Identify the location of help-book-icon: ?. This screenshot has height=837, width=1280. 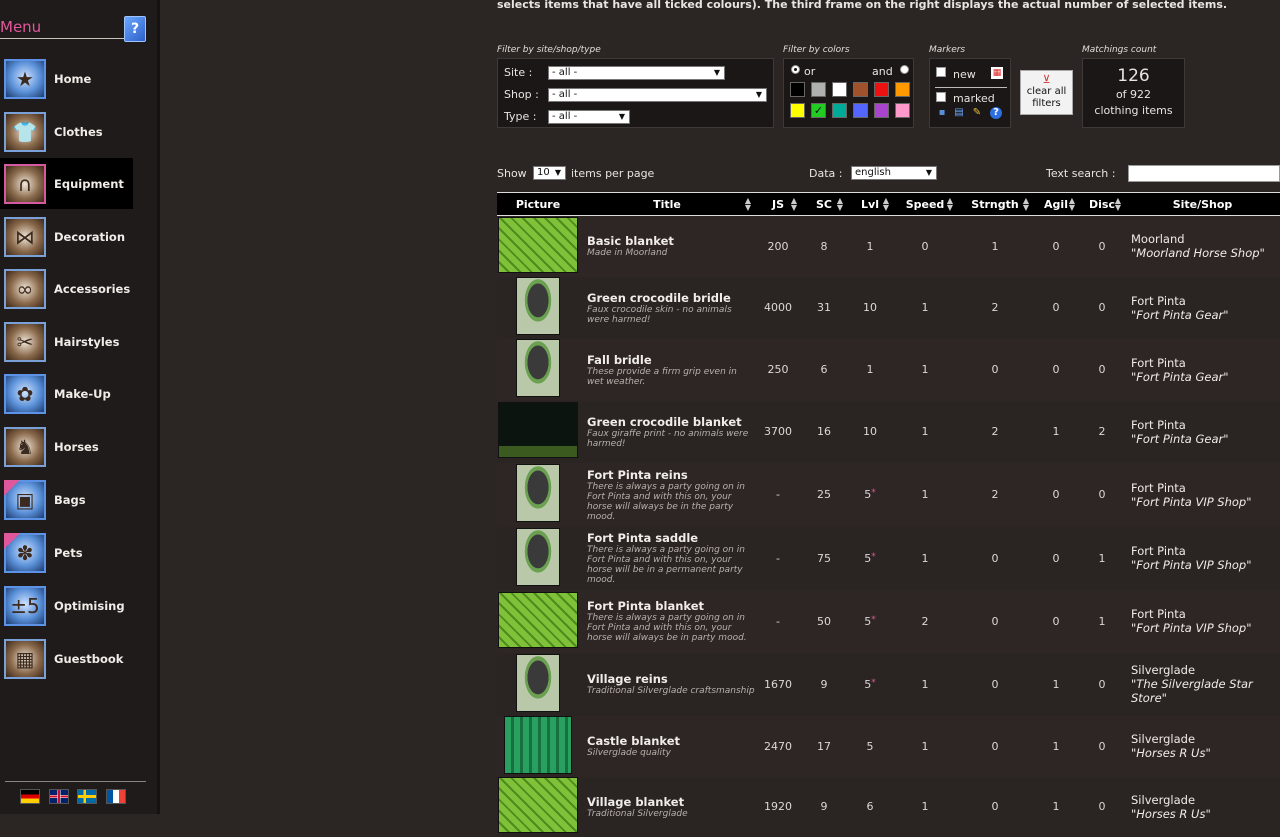
(135, 29).